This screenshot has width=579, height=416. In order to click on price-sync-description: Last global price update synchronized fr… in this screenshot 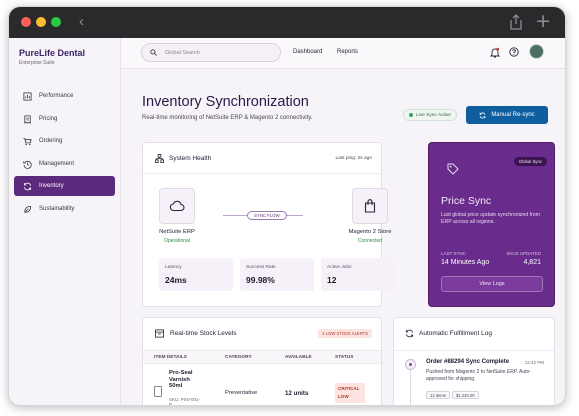, I will do `click(490, 218)`.